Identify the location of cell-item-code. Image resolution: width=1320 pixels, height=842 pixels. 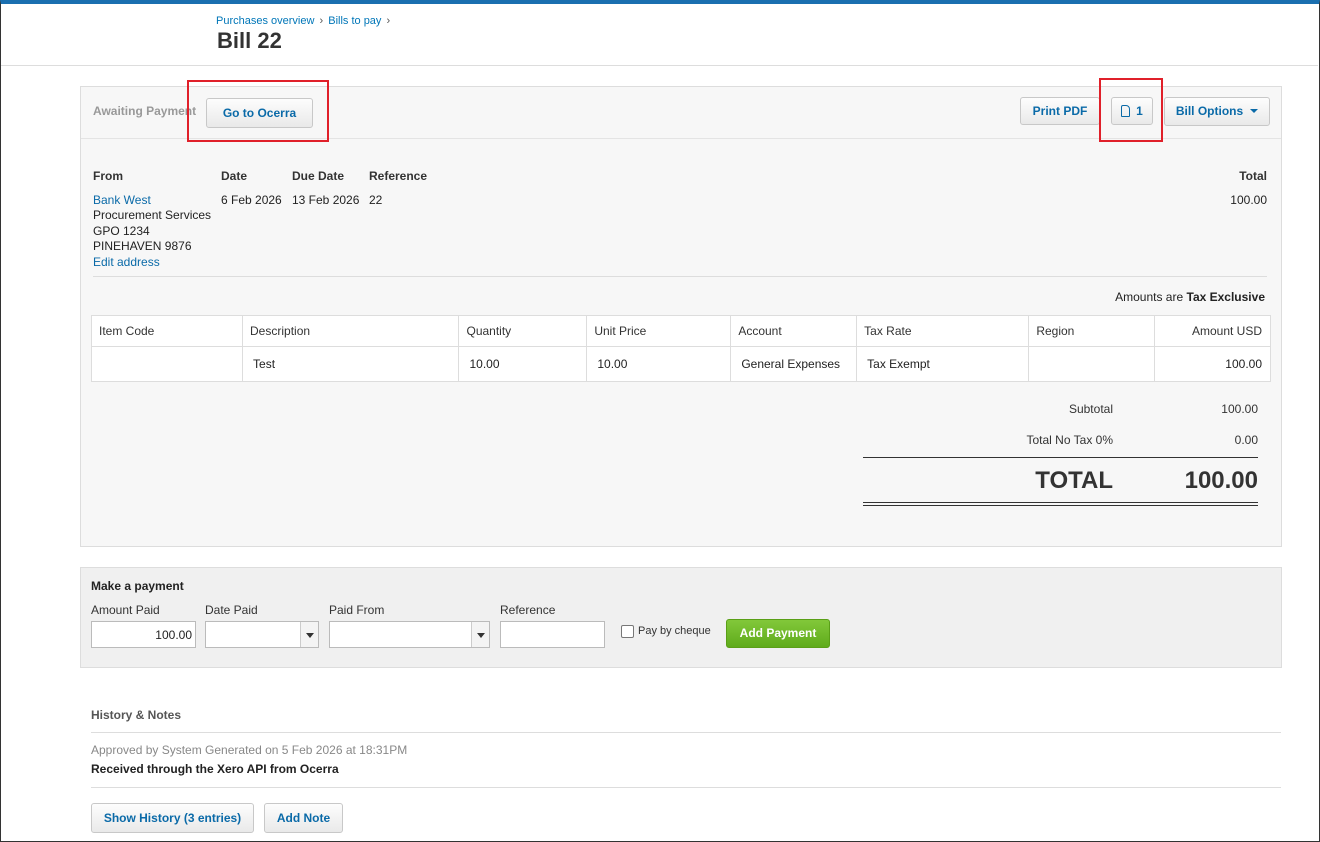
(167, 364).